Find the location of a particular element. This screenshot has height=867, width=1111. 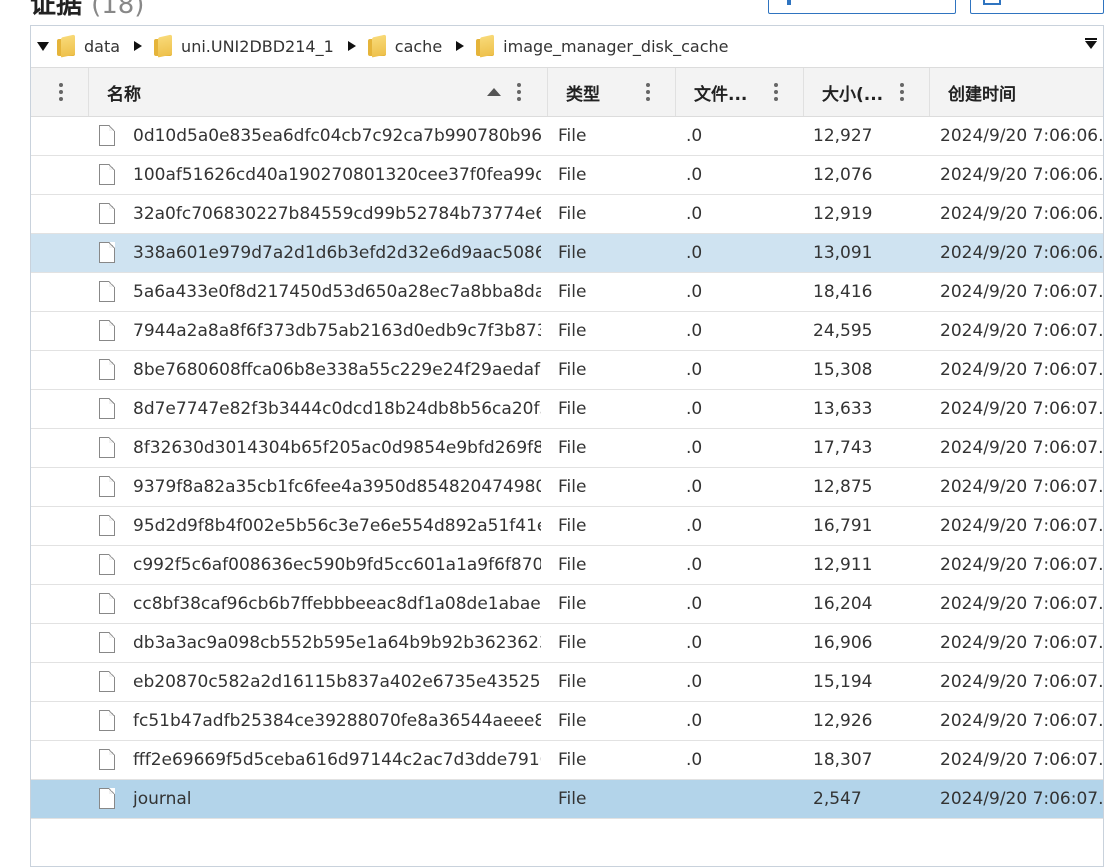

file-size-cell: 13,633 is located at coordinates (843, 409).